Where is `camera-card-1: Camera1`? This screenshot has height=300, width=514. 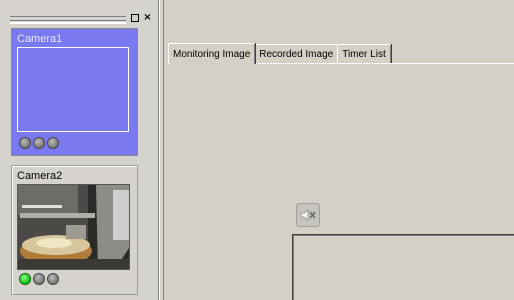
camera-card-1: Camera1 is located at coordinates (74, 92).